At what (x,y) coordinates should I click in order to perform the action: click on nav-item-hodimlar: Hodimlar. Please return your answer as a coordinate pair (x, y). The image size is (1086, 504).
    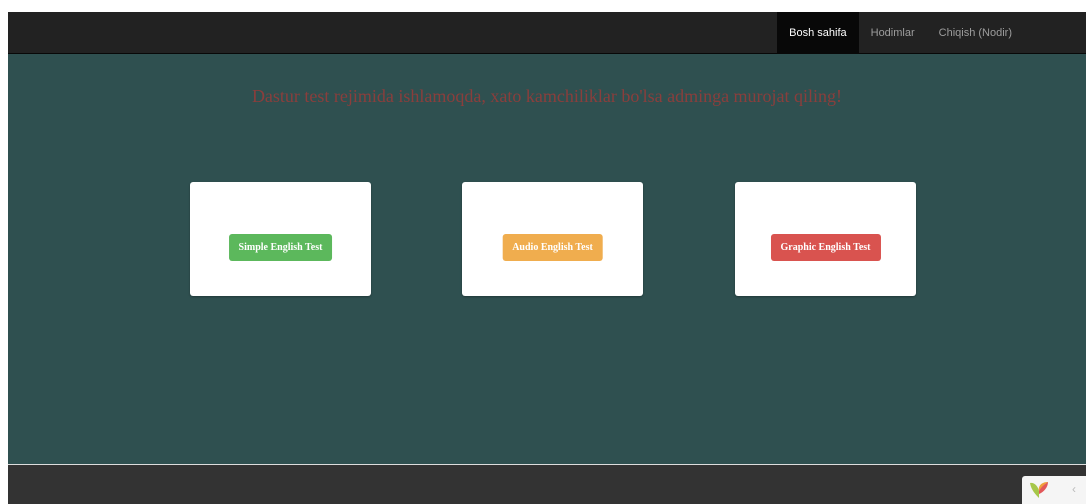
    Looking at the image, I should click on (893, 33).